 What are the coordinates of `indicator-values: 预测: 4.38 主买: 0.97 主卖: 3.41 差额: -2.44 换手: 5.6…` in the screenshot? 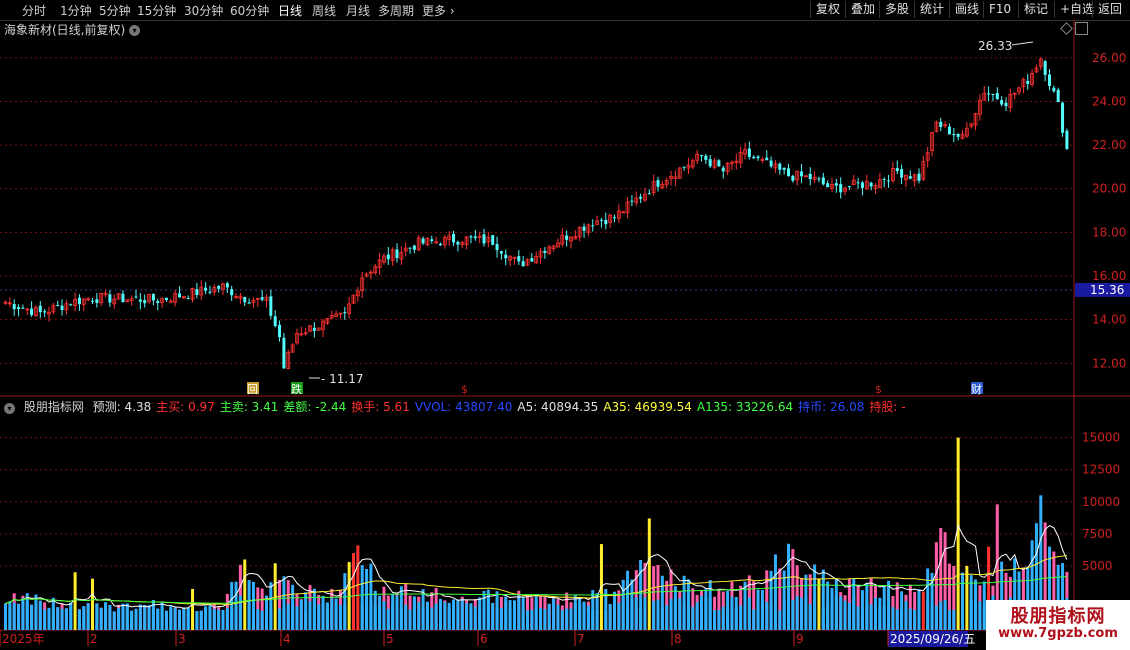 It's located at (502, 407).